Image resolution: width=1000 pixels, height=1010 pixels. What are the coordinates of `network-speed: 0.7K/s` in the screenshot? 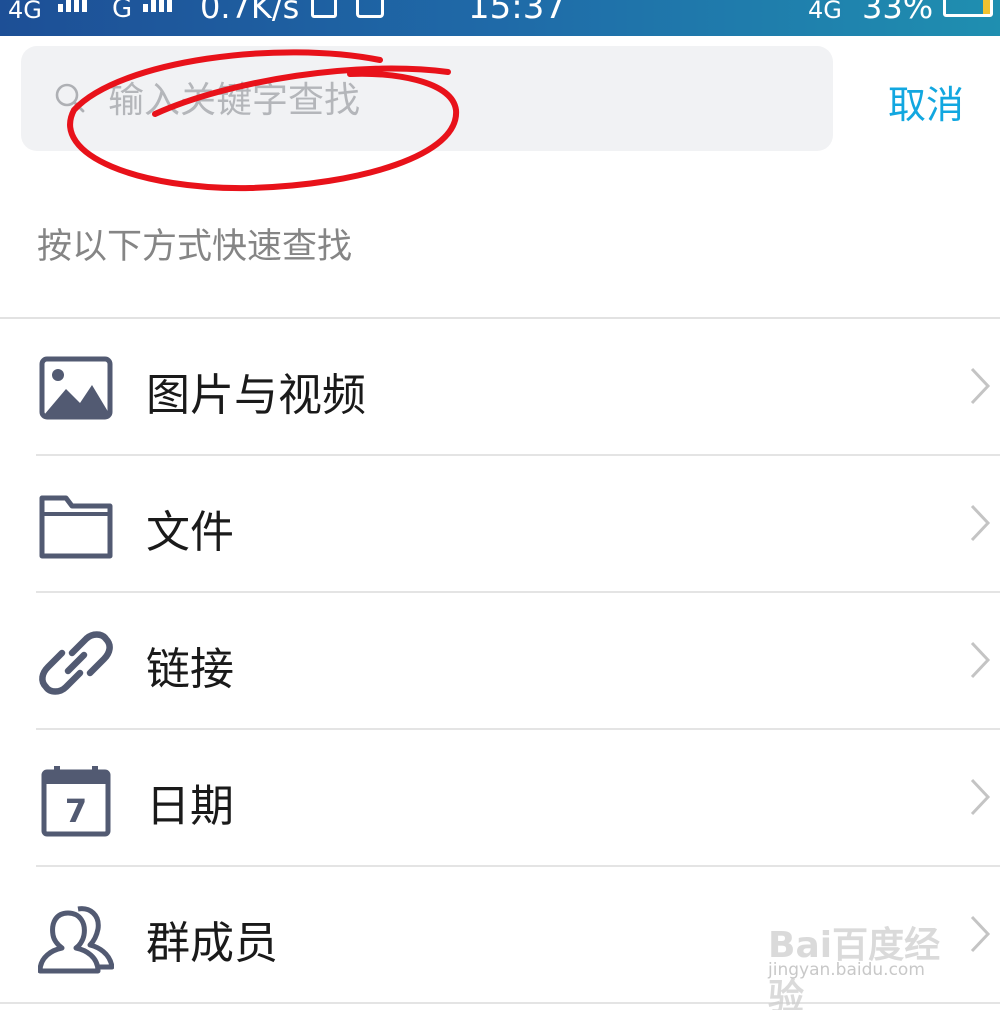 It's located at (250, 13).